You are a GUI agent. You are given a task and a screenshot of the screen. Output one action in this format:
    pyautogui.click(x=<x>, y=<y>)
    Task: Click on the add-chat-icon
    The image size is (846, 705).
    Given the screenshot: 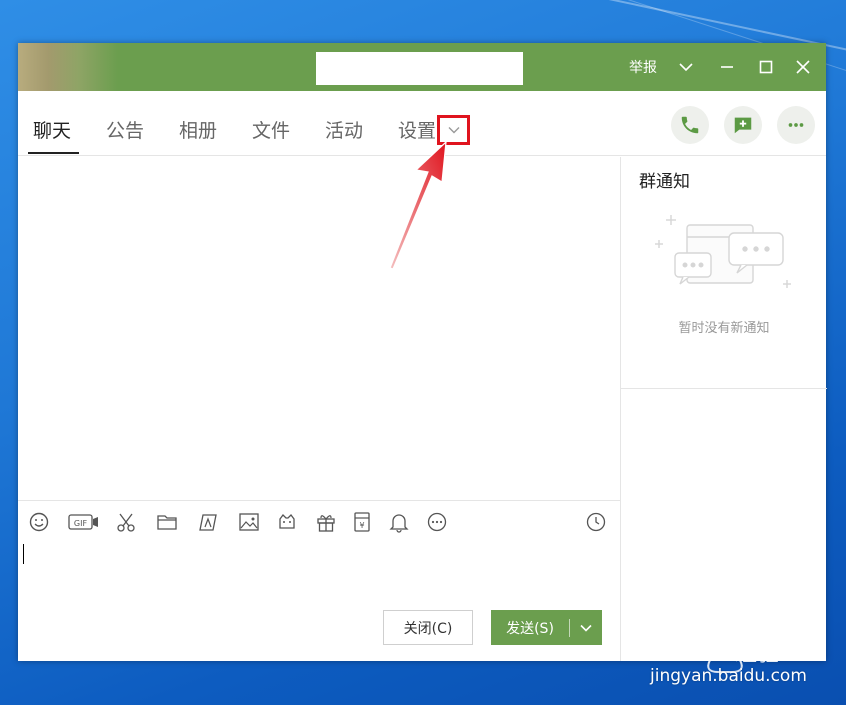 What is the action you would take?
    pyautogui.click(x=743, y=125)
    